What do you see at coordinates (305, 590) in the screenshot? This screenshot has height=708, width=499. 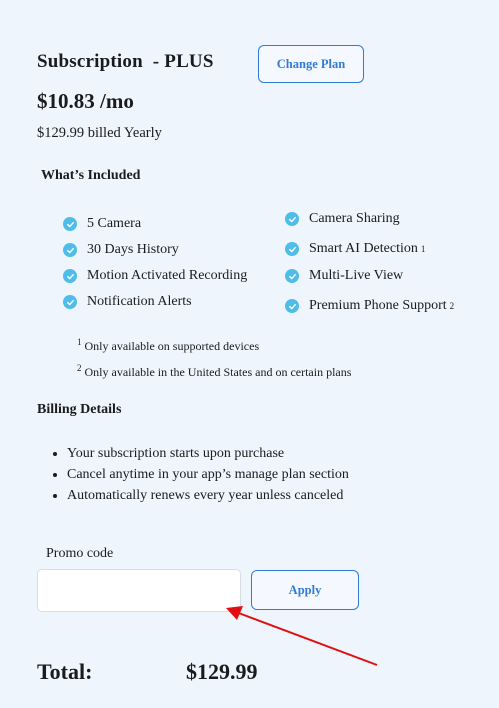 I see `apply-button: Apply` at bounding box center [305, 590].